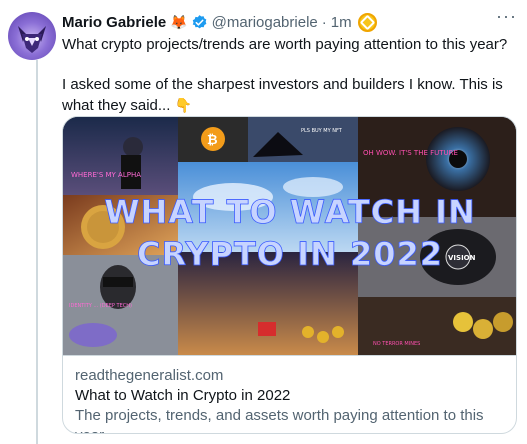  I want to click on collage-text-deep-tech: IDENTITY ... (DEEP TECH), so click(100, 306).